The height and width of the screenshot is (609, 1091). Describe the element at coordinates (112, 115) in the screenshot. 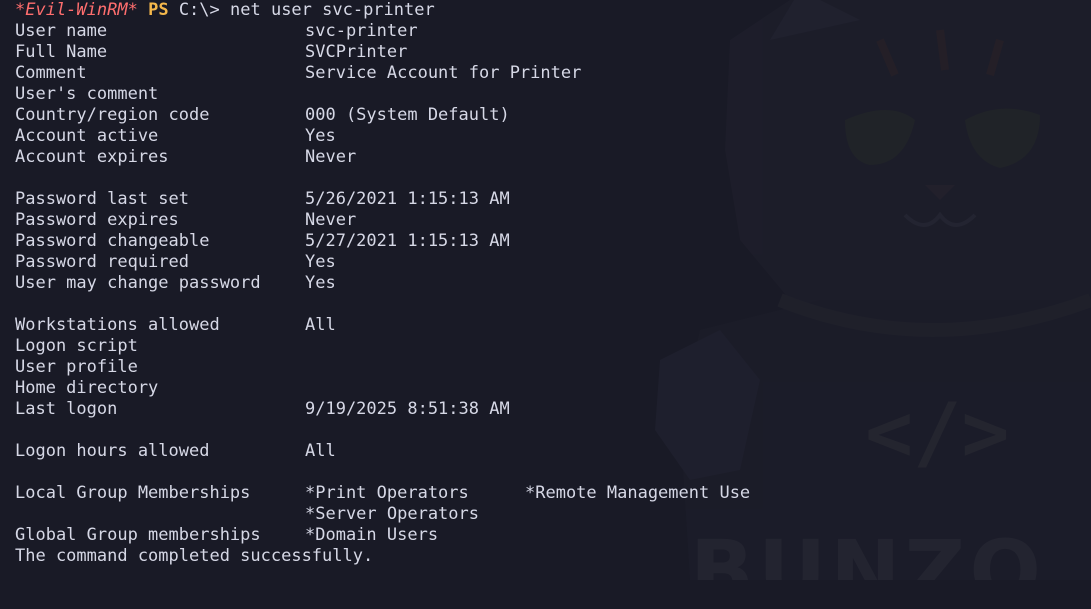

I see `field-key: Country/region code` at that location.